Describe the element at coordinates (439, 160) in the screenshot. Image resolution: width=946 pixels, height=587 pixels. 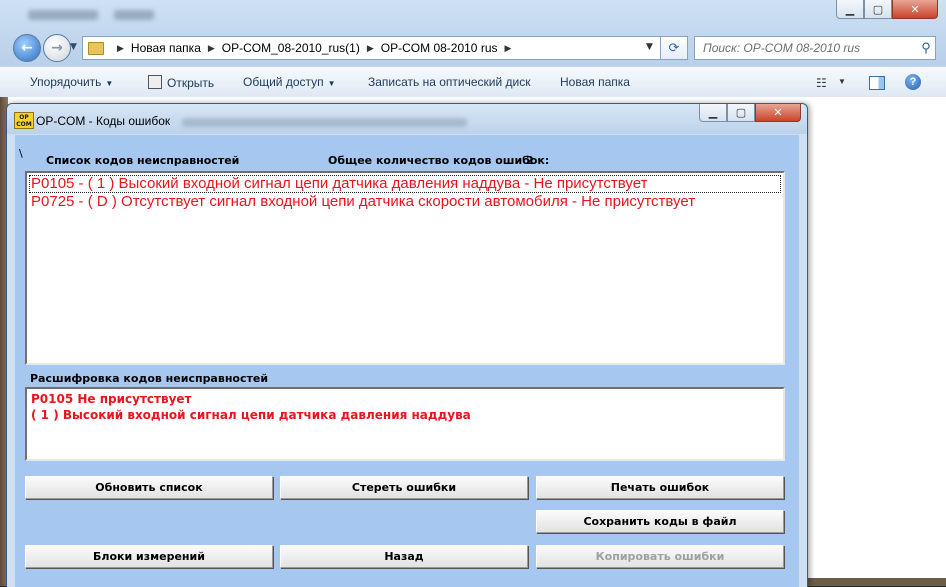
I see `codes-count-label: Общее количество кодов ошибок:` at that location.